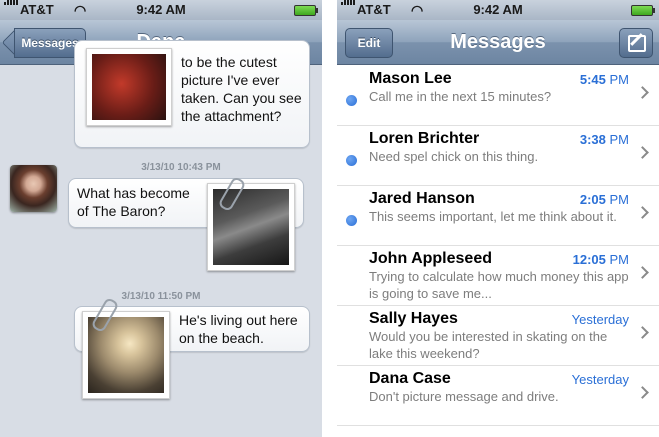 The image size is (659, 437). I want to click on thread-preview: Call me in the next 15 minutes?, so click(460, 96).